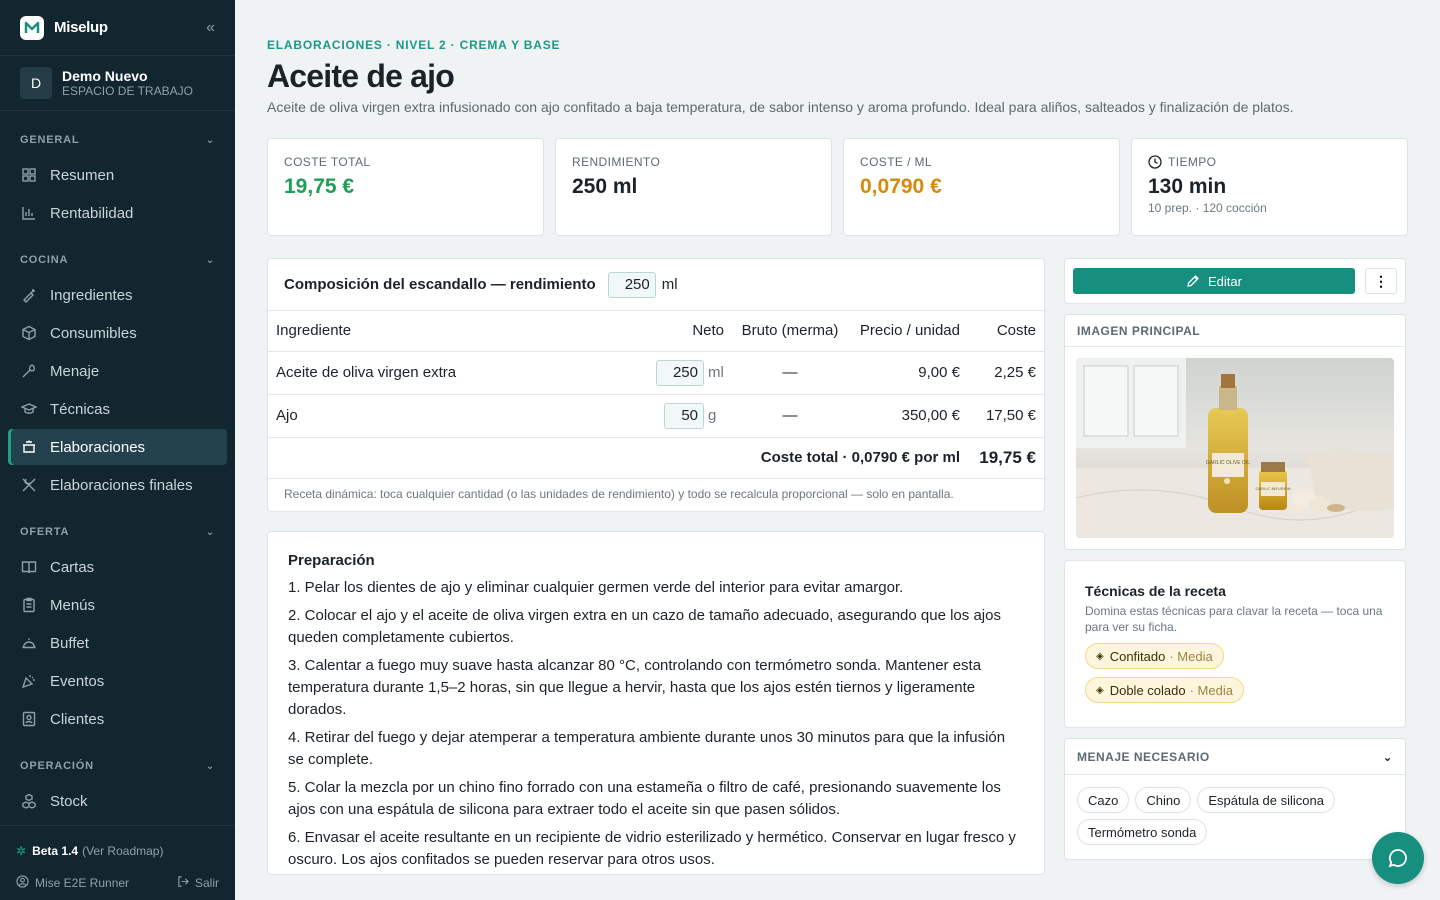 The height and width of the screenshot is (900, 1440). What do you see at coordinates (1235, 448) in the screenshot?
I see `recipe-image: GARLIC OLIVE OIL GARLIC INFUSION` at bounding box center [1235, 448].